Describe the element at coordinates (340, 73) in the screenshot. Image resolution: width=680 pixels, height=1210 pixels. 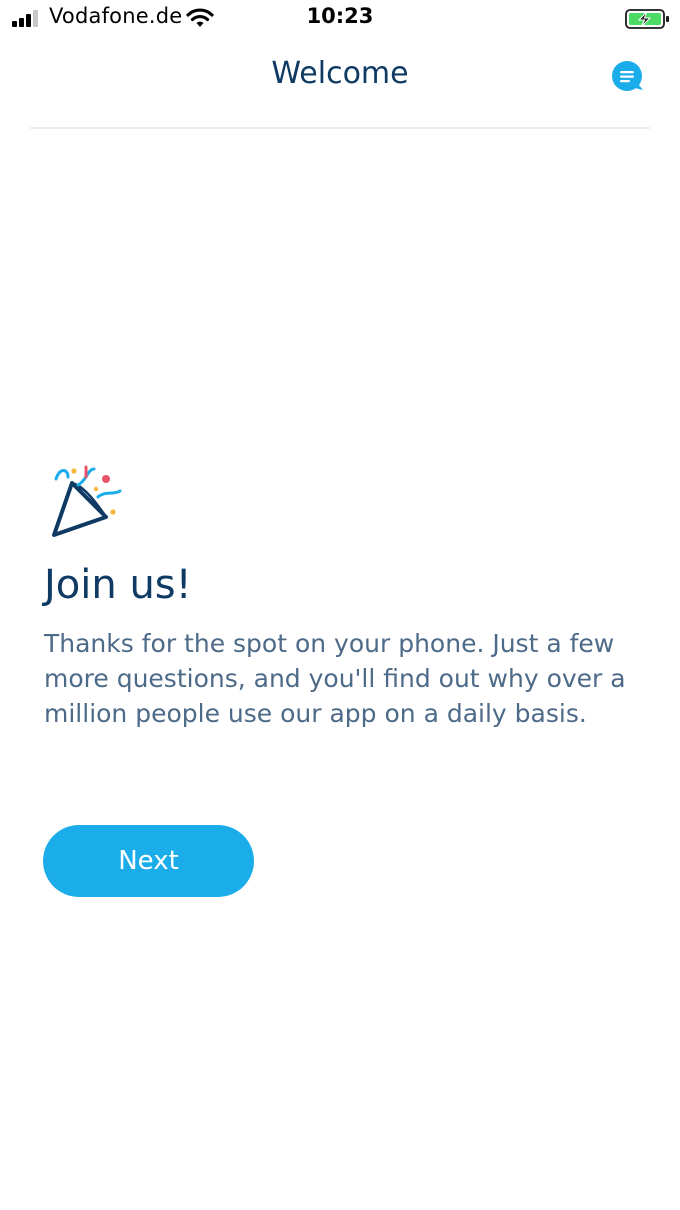
I see `page-title: Welcome` at that location.